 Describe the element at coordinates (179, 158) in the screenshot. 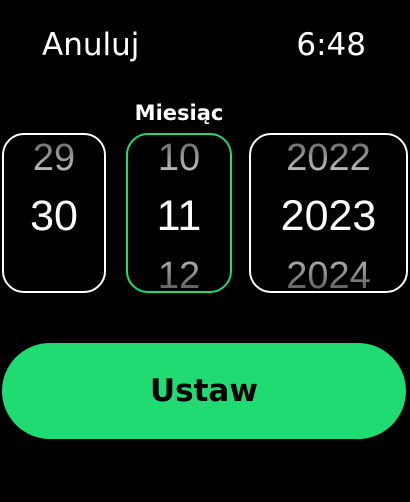

I see `month-option-above: 10` at that location.